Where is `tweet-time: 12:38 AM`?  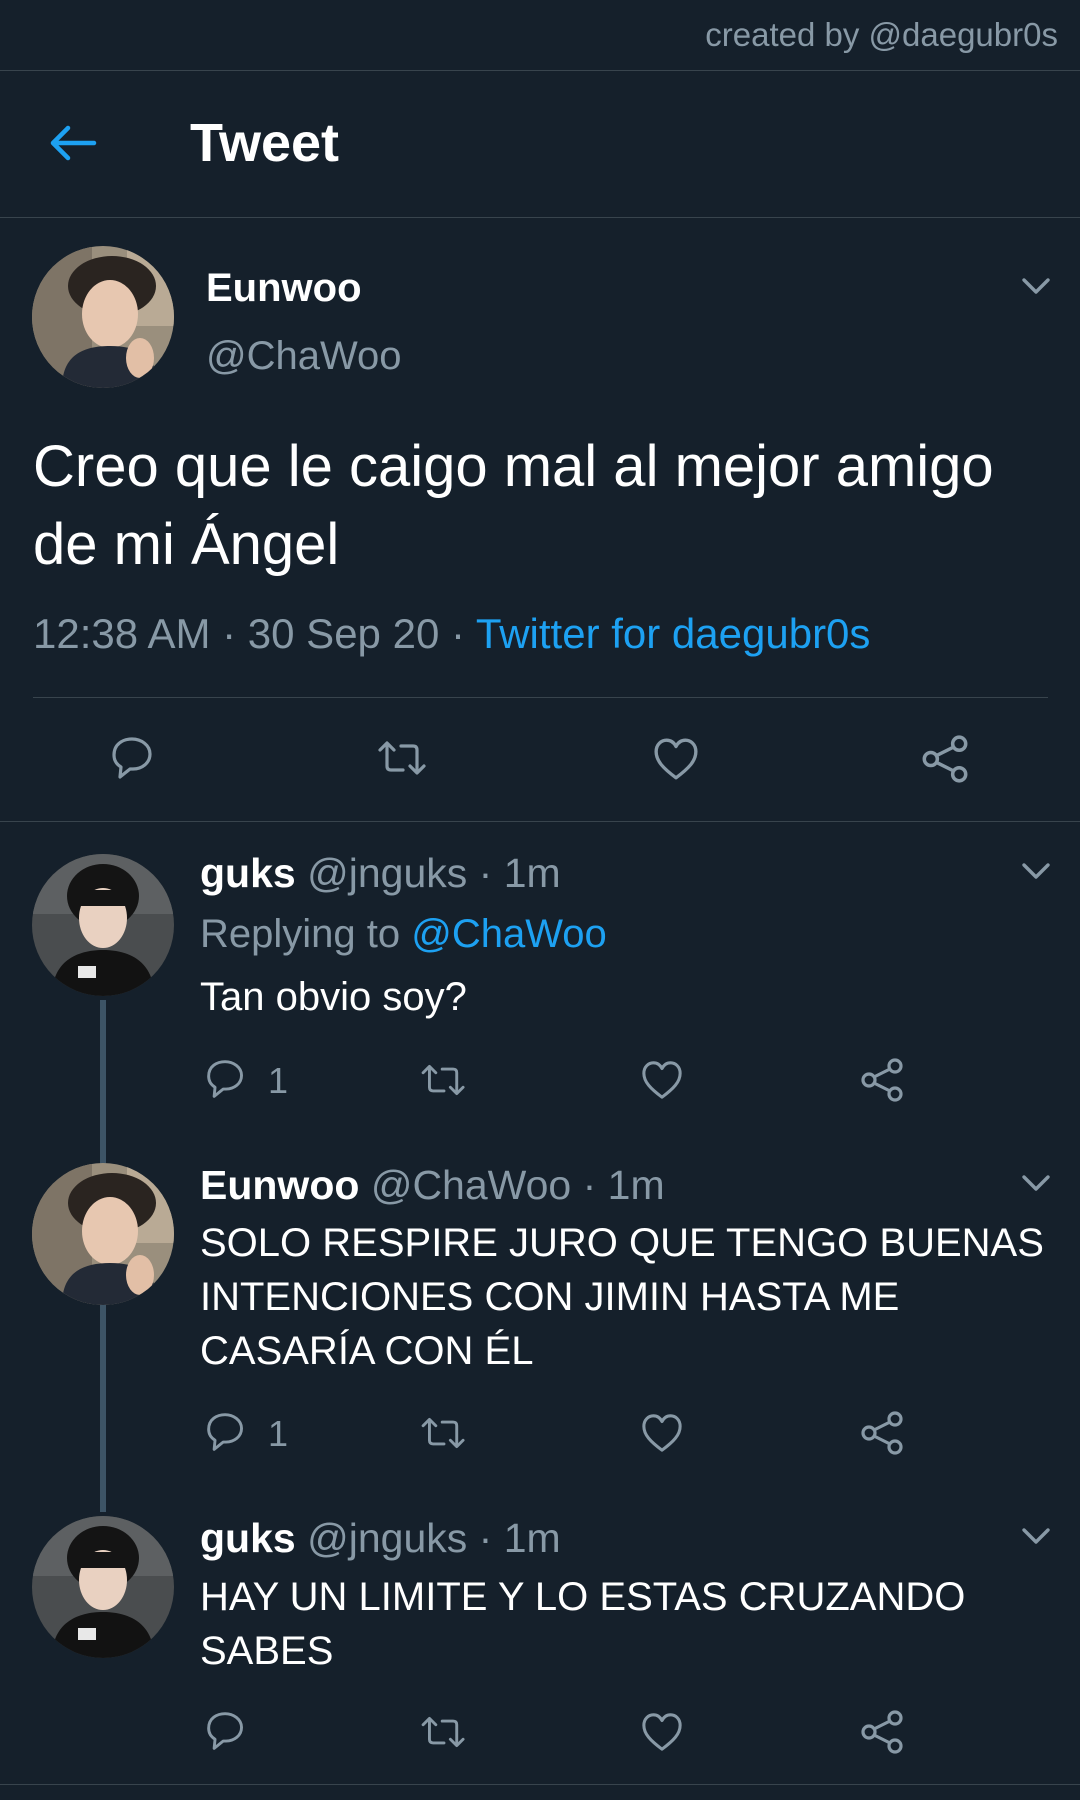
tweet-time: 12:38 AM is located at coordinates (122, 633).